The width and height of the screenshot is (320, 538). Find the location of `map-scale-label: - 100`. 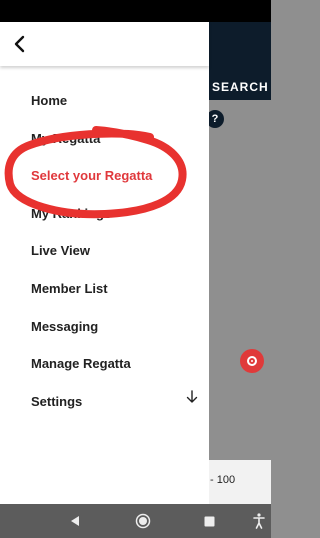

map-scale-label: - 100 is located at coordinates (223, 480).